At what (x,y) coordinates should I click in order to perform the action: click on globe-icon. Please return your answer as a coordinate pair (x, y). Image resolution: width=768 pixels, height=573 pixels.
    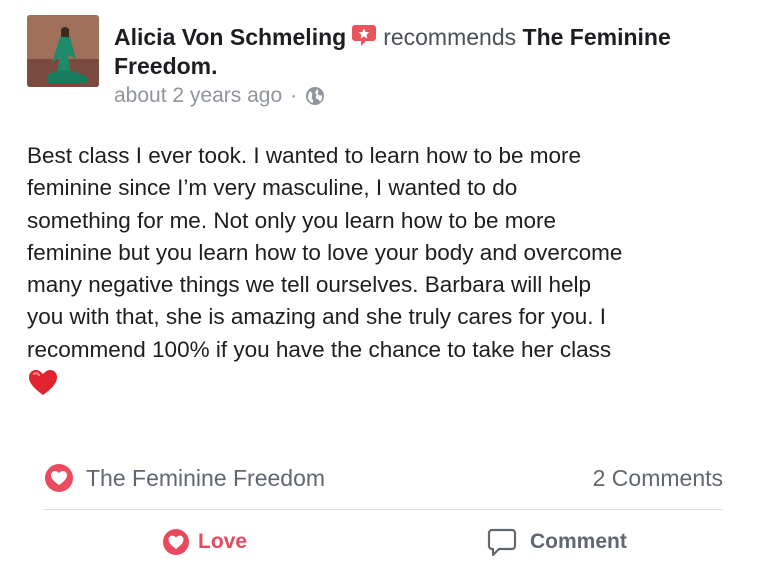
    Looking at the image, I should click on (315, 96).